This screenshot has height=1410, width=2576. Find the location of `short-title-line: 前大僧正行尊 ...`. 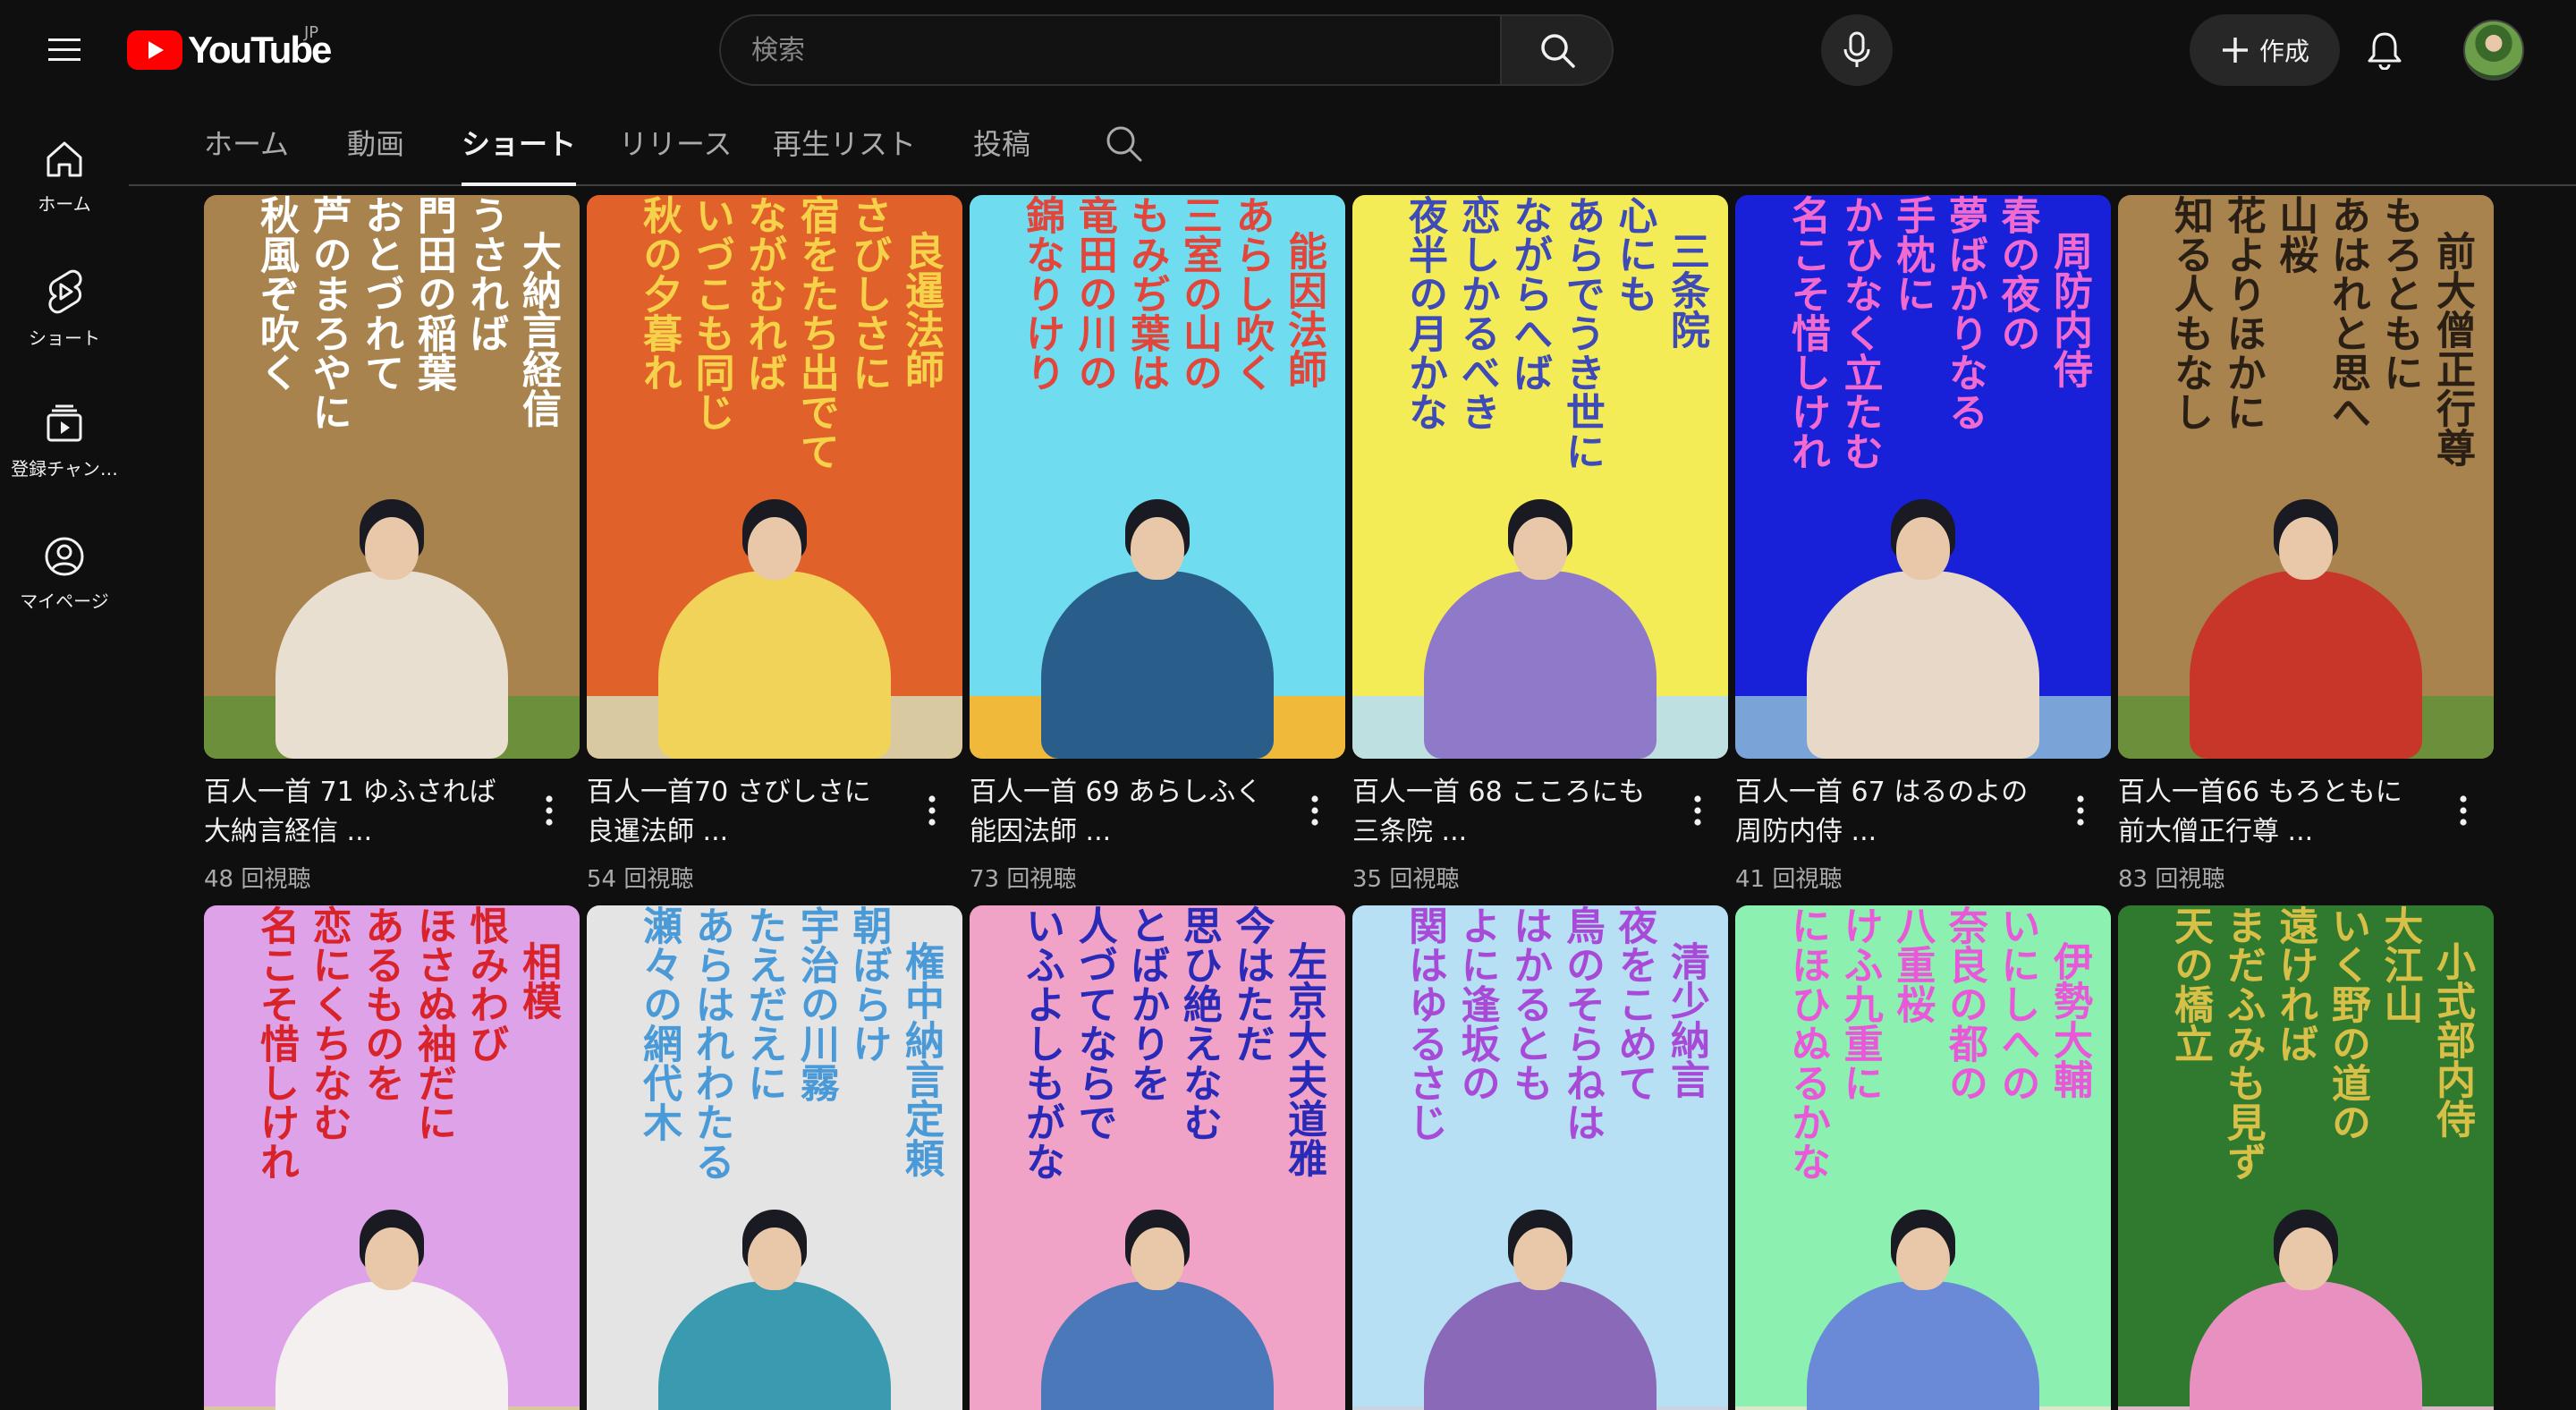

short-title-line: 前大僧正行尊 ... is located at coordinates (2216, 832).